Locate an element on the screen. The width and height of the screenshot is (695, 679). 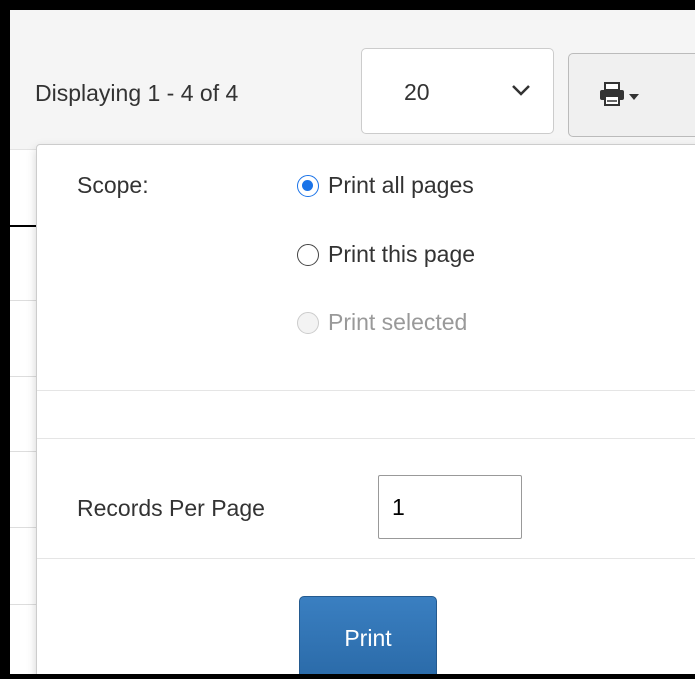
grid-divider is located at coordinates (24, 226).